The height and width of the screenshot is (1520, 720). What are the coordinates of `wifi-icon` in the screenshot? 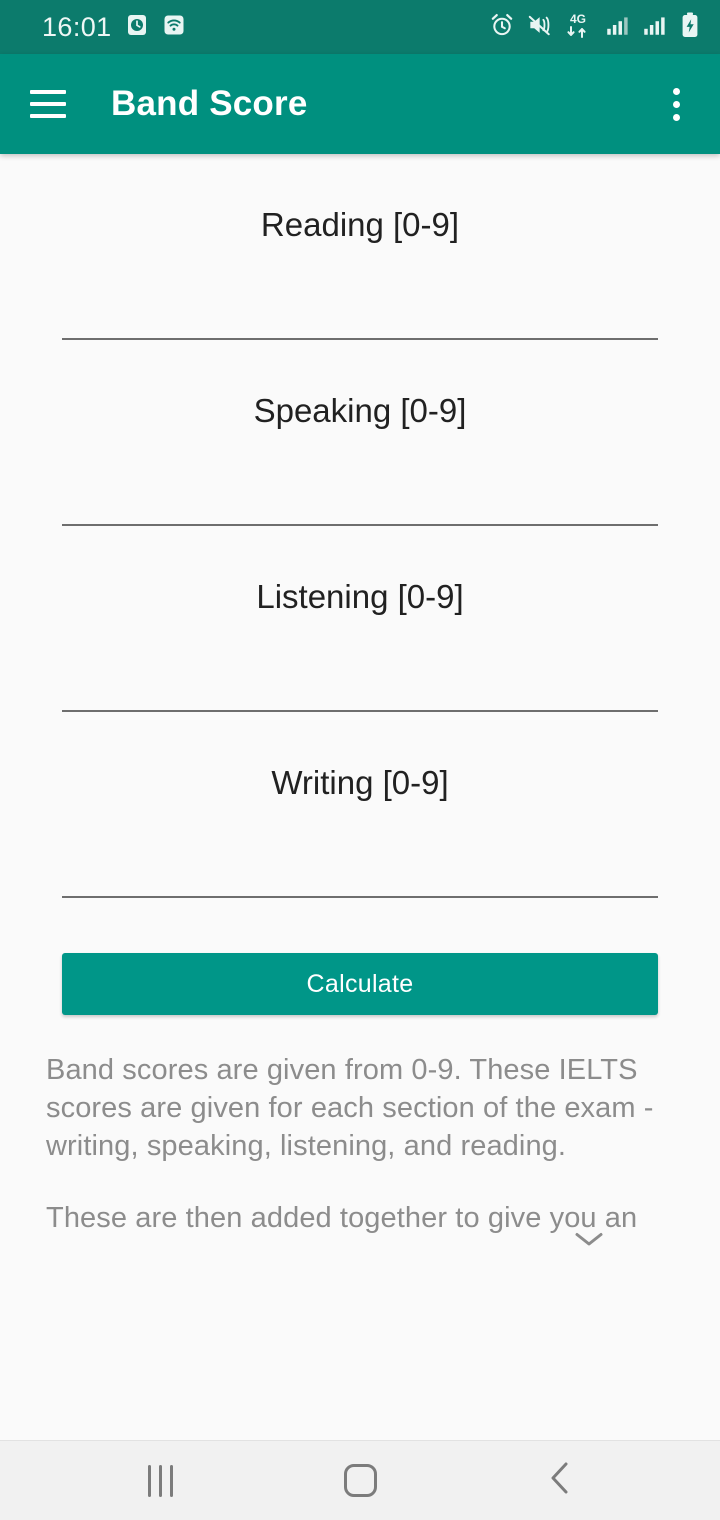 It's located at (174, 27).